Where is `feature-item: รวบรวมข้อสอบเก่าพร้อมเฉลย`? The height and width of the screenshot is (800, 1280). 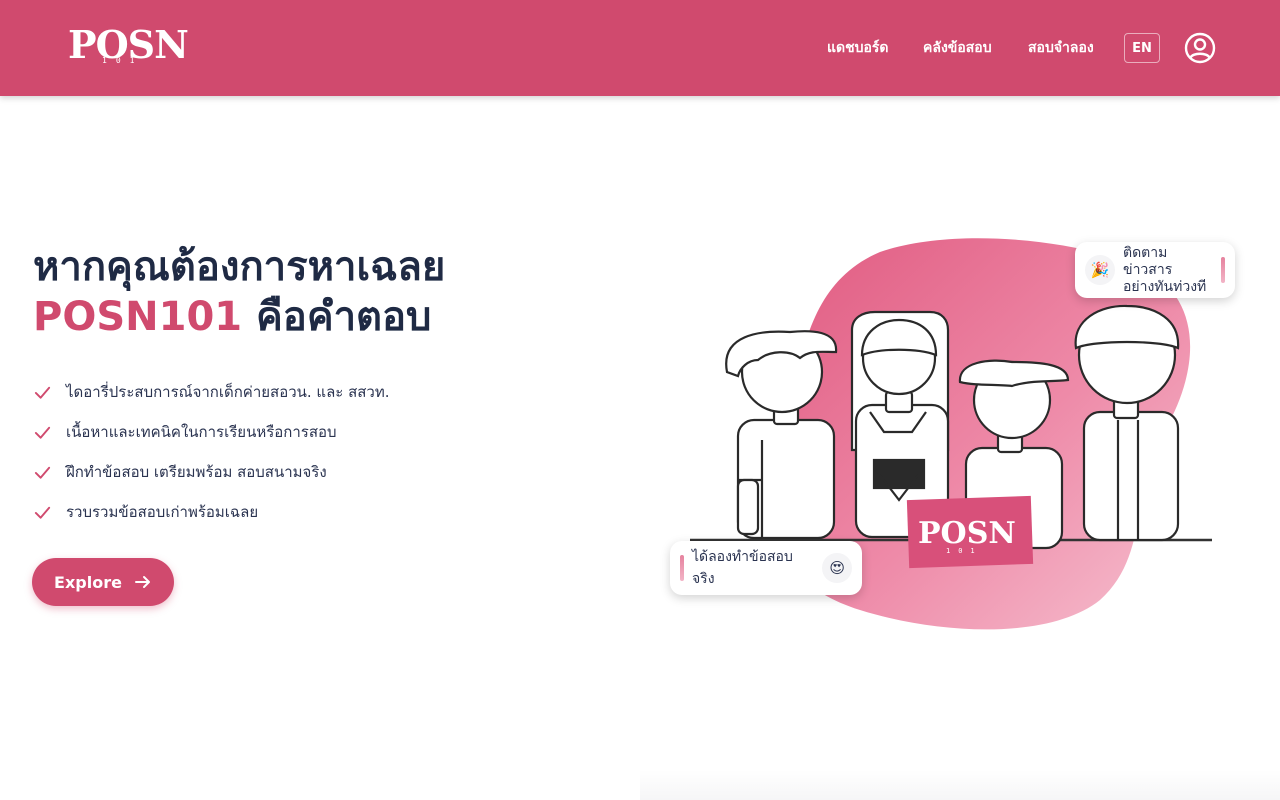 feature-item: รวบรวมข้อสอบเก่าพร้อมเฉลย is located at coordinates (211, 512).